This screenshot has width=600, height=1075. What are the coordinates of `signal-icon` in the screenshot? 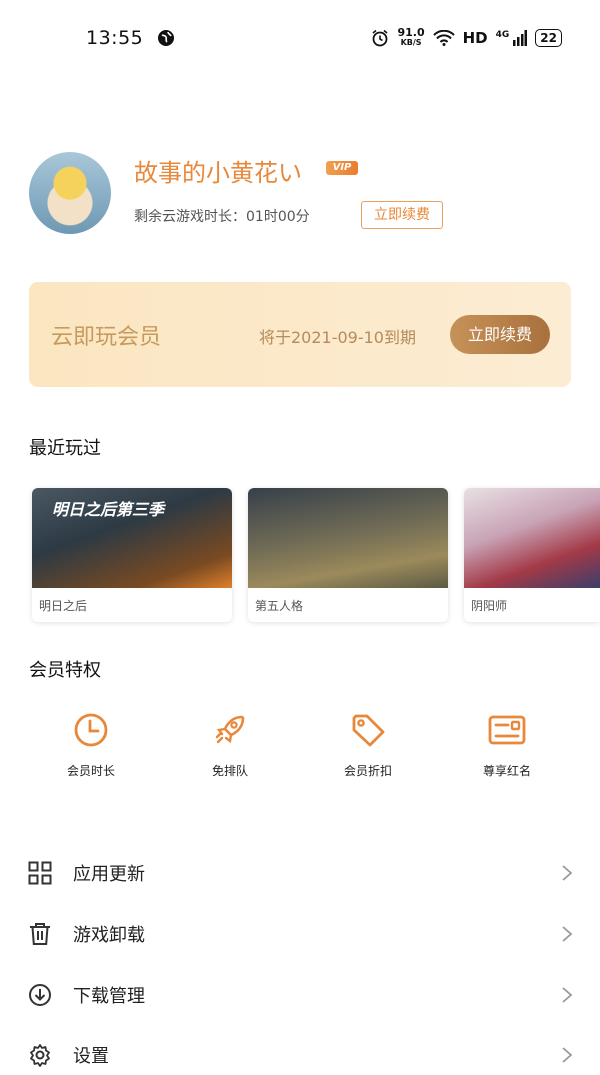 It's located at (520, 38).